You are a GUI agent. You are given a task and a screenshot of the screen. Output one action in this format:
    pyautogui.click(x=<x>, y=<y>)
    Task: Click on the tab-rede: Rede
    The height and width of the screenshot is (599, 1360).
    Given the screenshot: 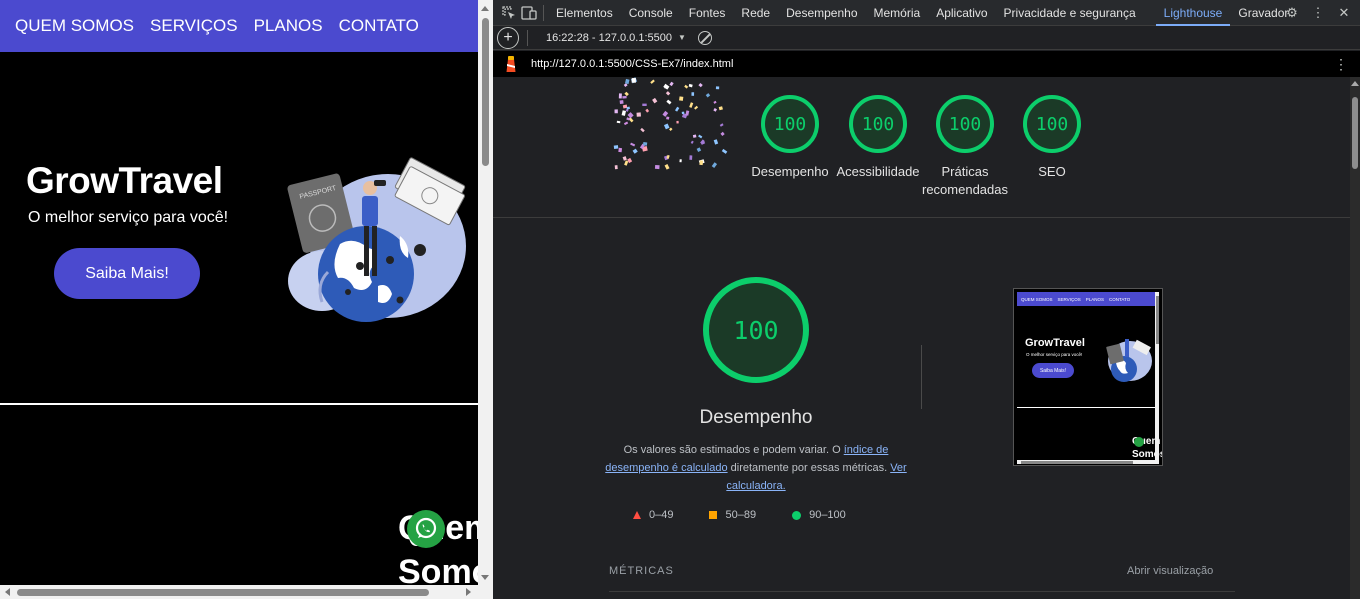 What is the action you would take?
    pyautogui.click(x=755, y=13)
    